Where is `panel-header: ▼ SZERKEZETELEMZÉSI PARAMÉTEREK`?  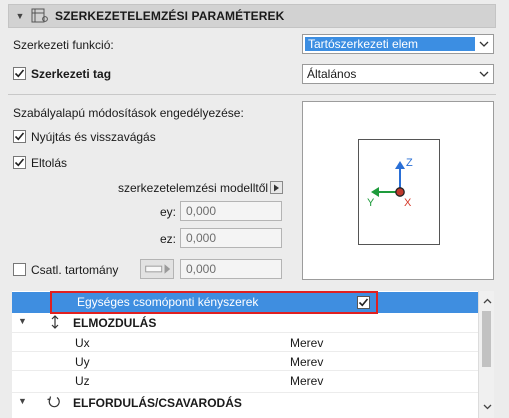 panel-header: ▼ SZERKEZETELEMZÉSI PARAMÉTEREK is located at coordinates (252, 16).